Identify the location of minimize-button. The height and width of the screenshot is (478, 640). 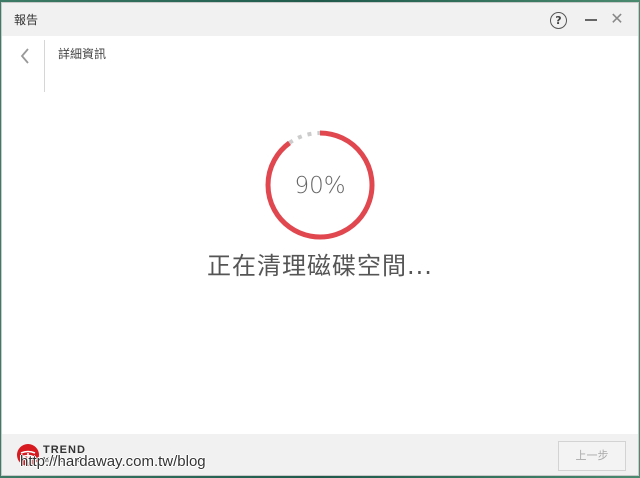
(591, 20).